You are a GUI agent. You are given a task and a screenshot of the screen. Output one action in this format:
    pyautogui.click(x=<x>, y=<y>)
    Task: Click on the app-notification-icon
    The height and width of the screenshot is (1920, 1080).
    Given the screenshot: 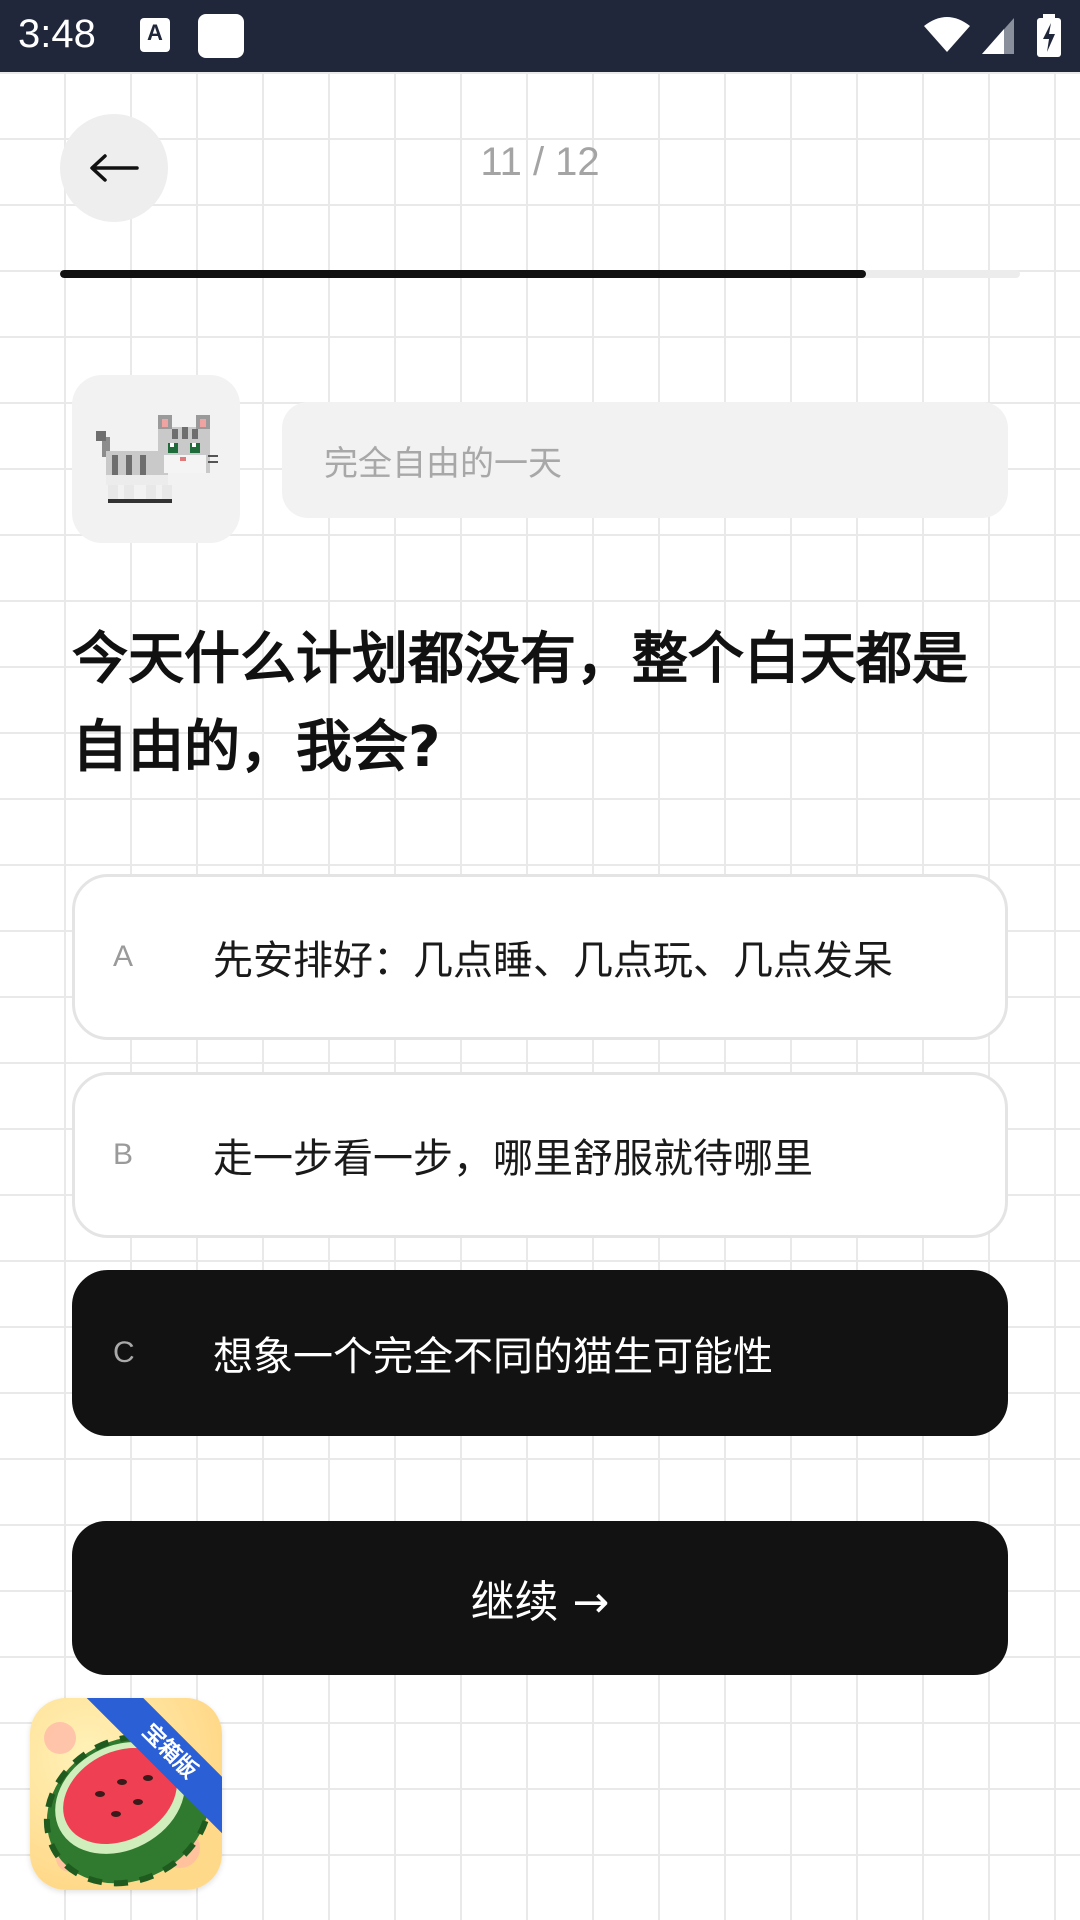 What is the action you would take?
    pyautogui.click(x=221, y=36)
    